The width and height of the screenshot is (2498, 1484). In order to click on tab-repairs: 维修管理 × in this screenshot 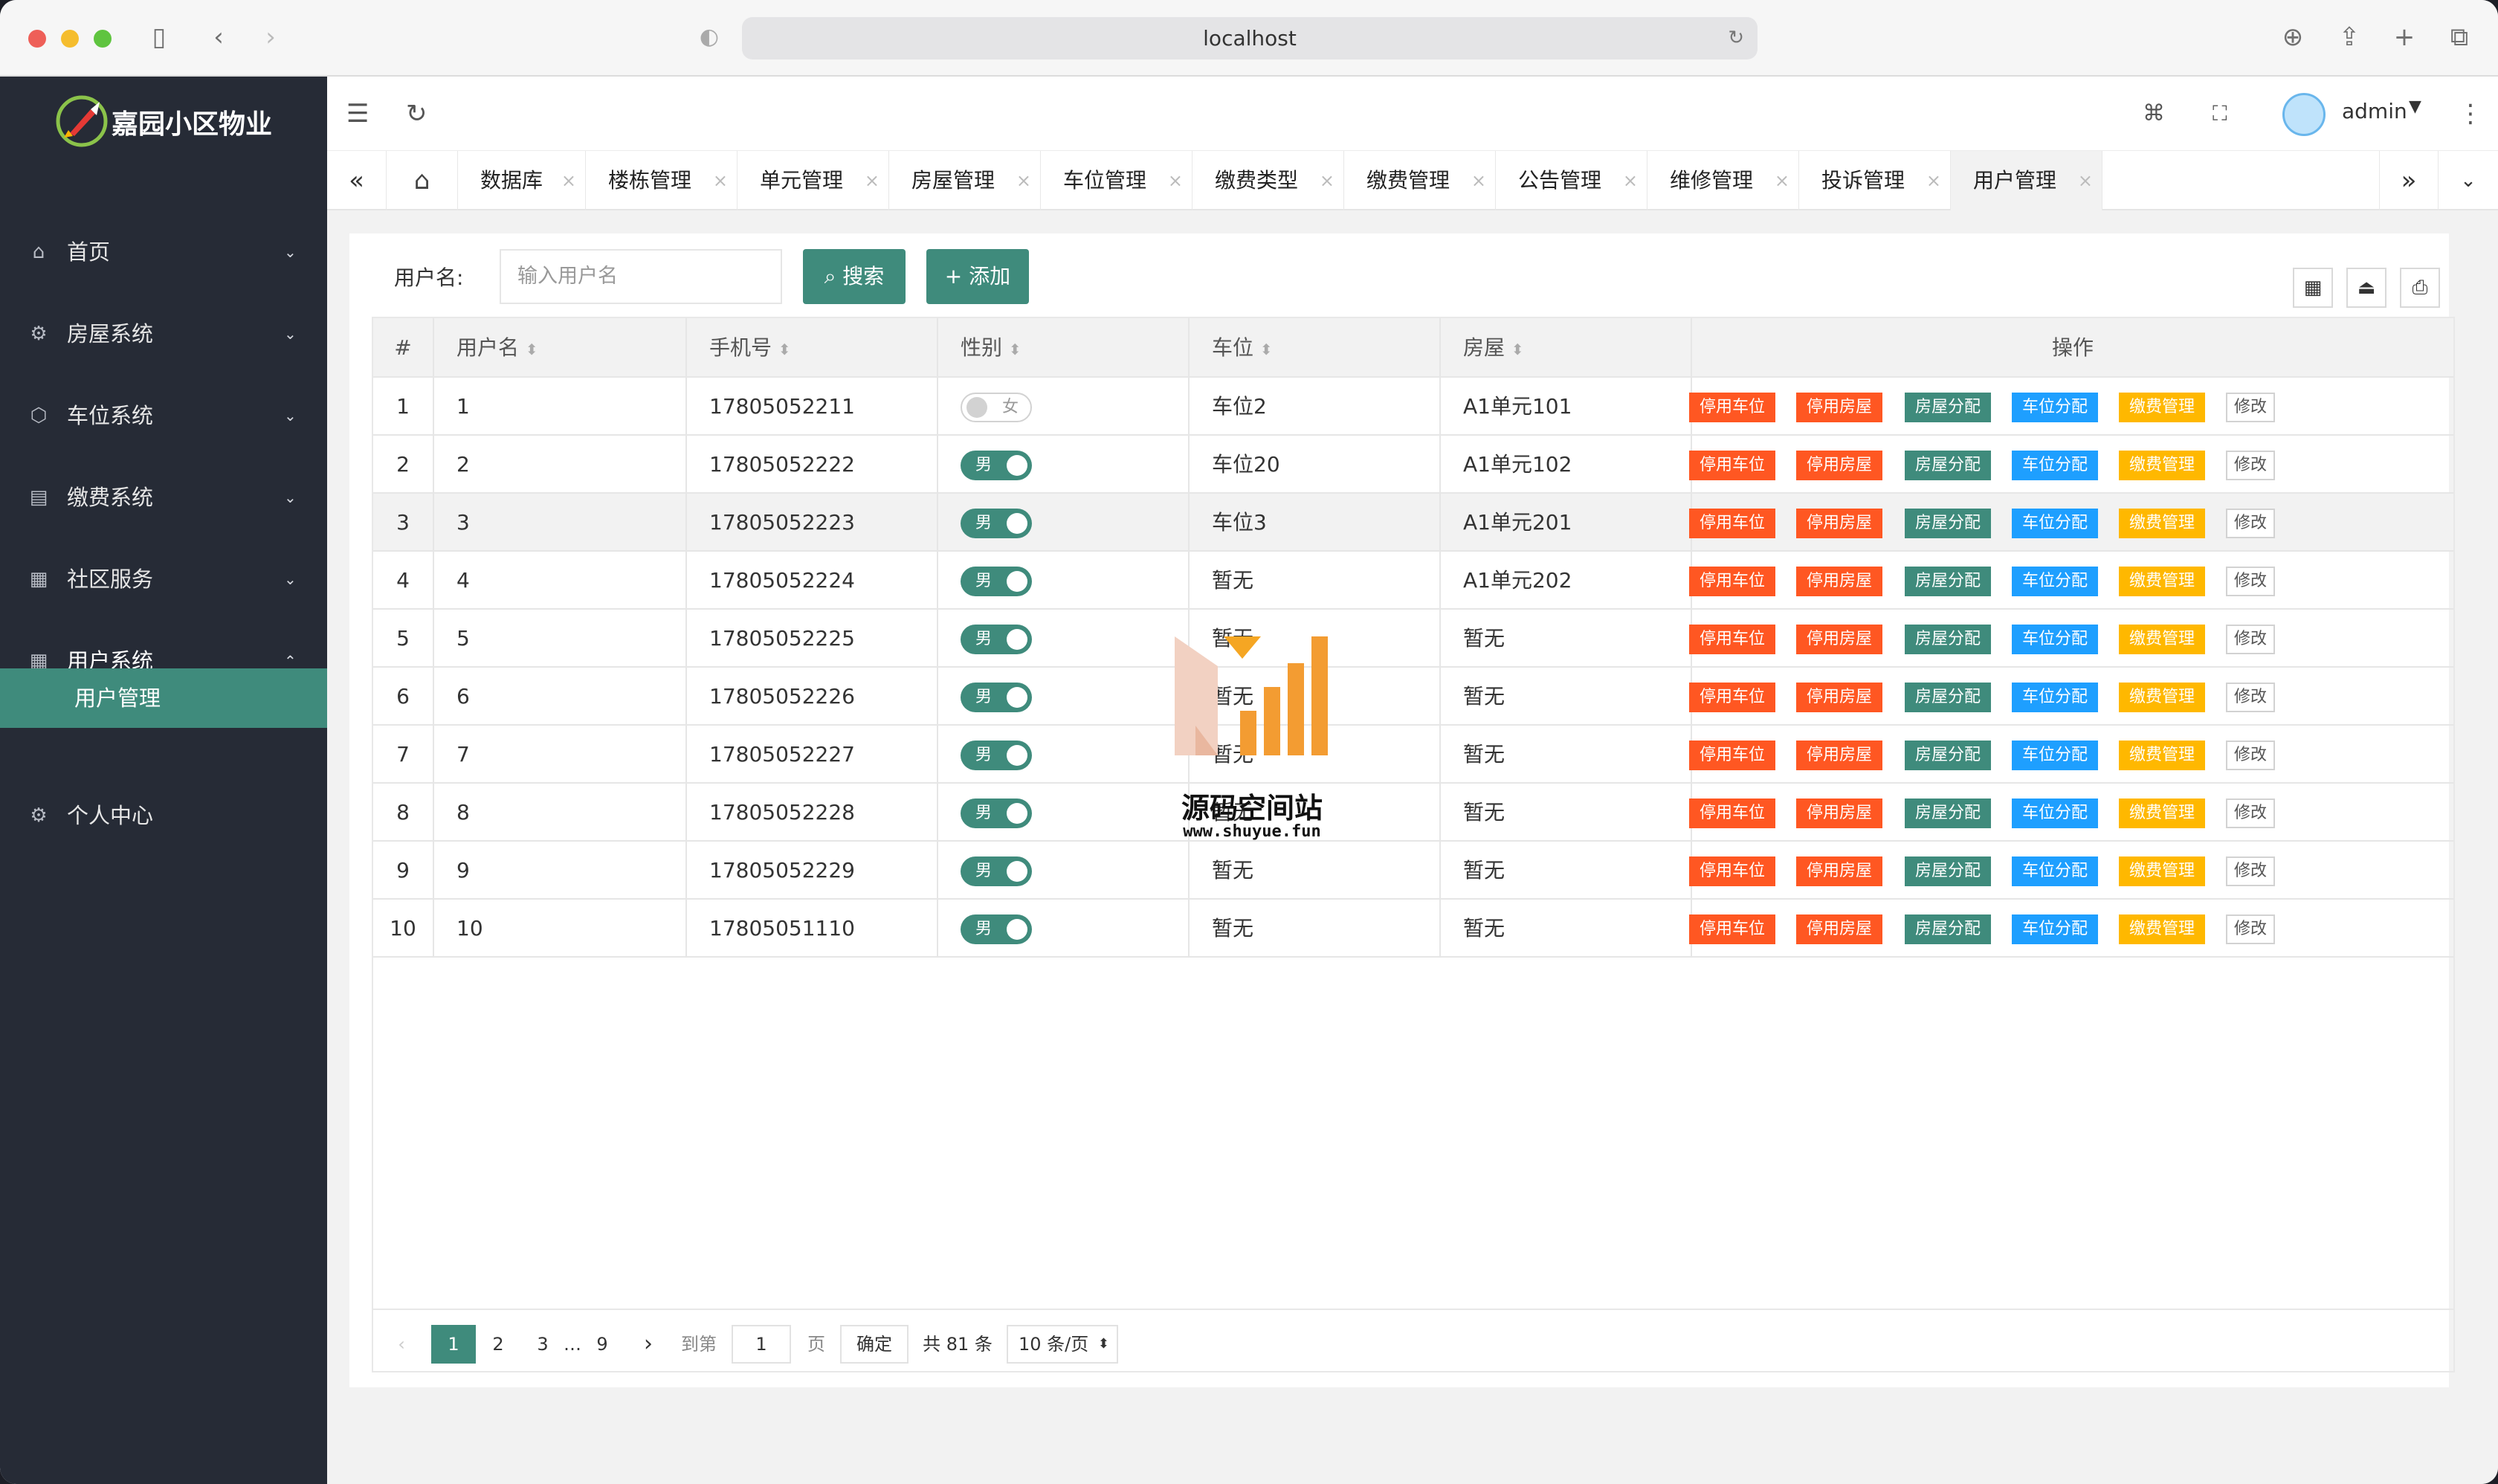, I will do `click(1723, 180)`.